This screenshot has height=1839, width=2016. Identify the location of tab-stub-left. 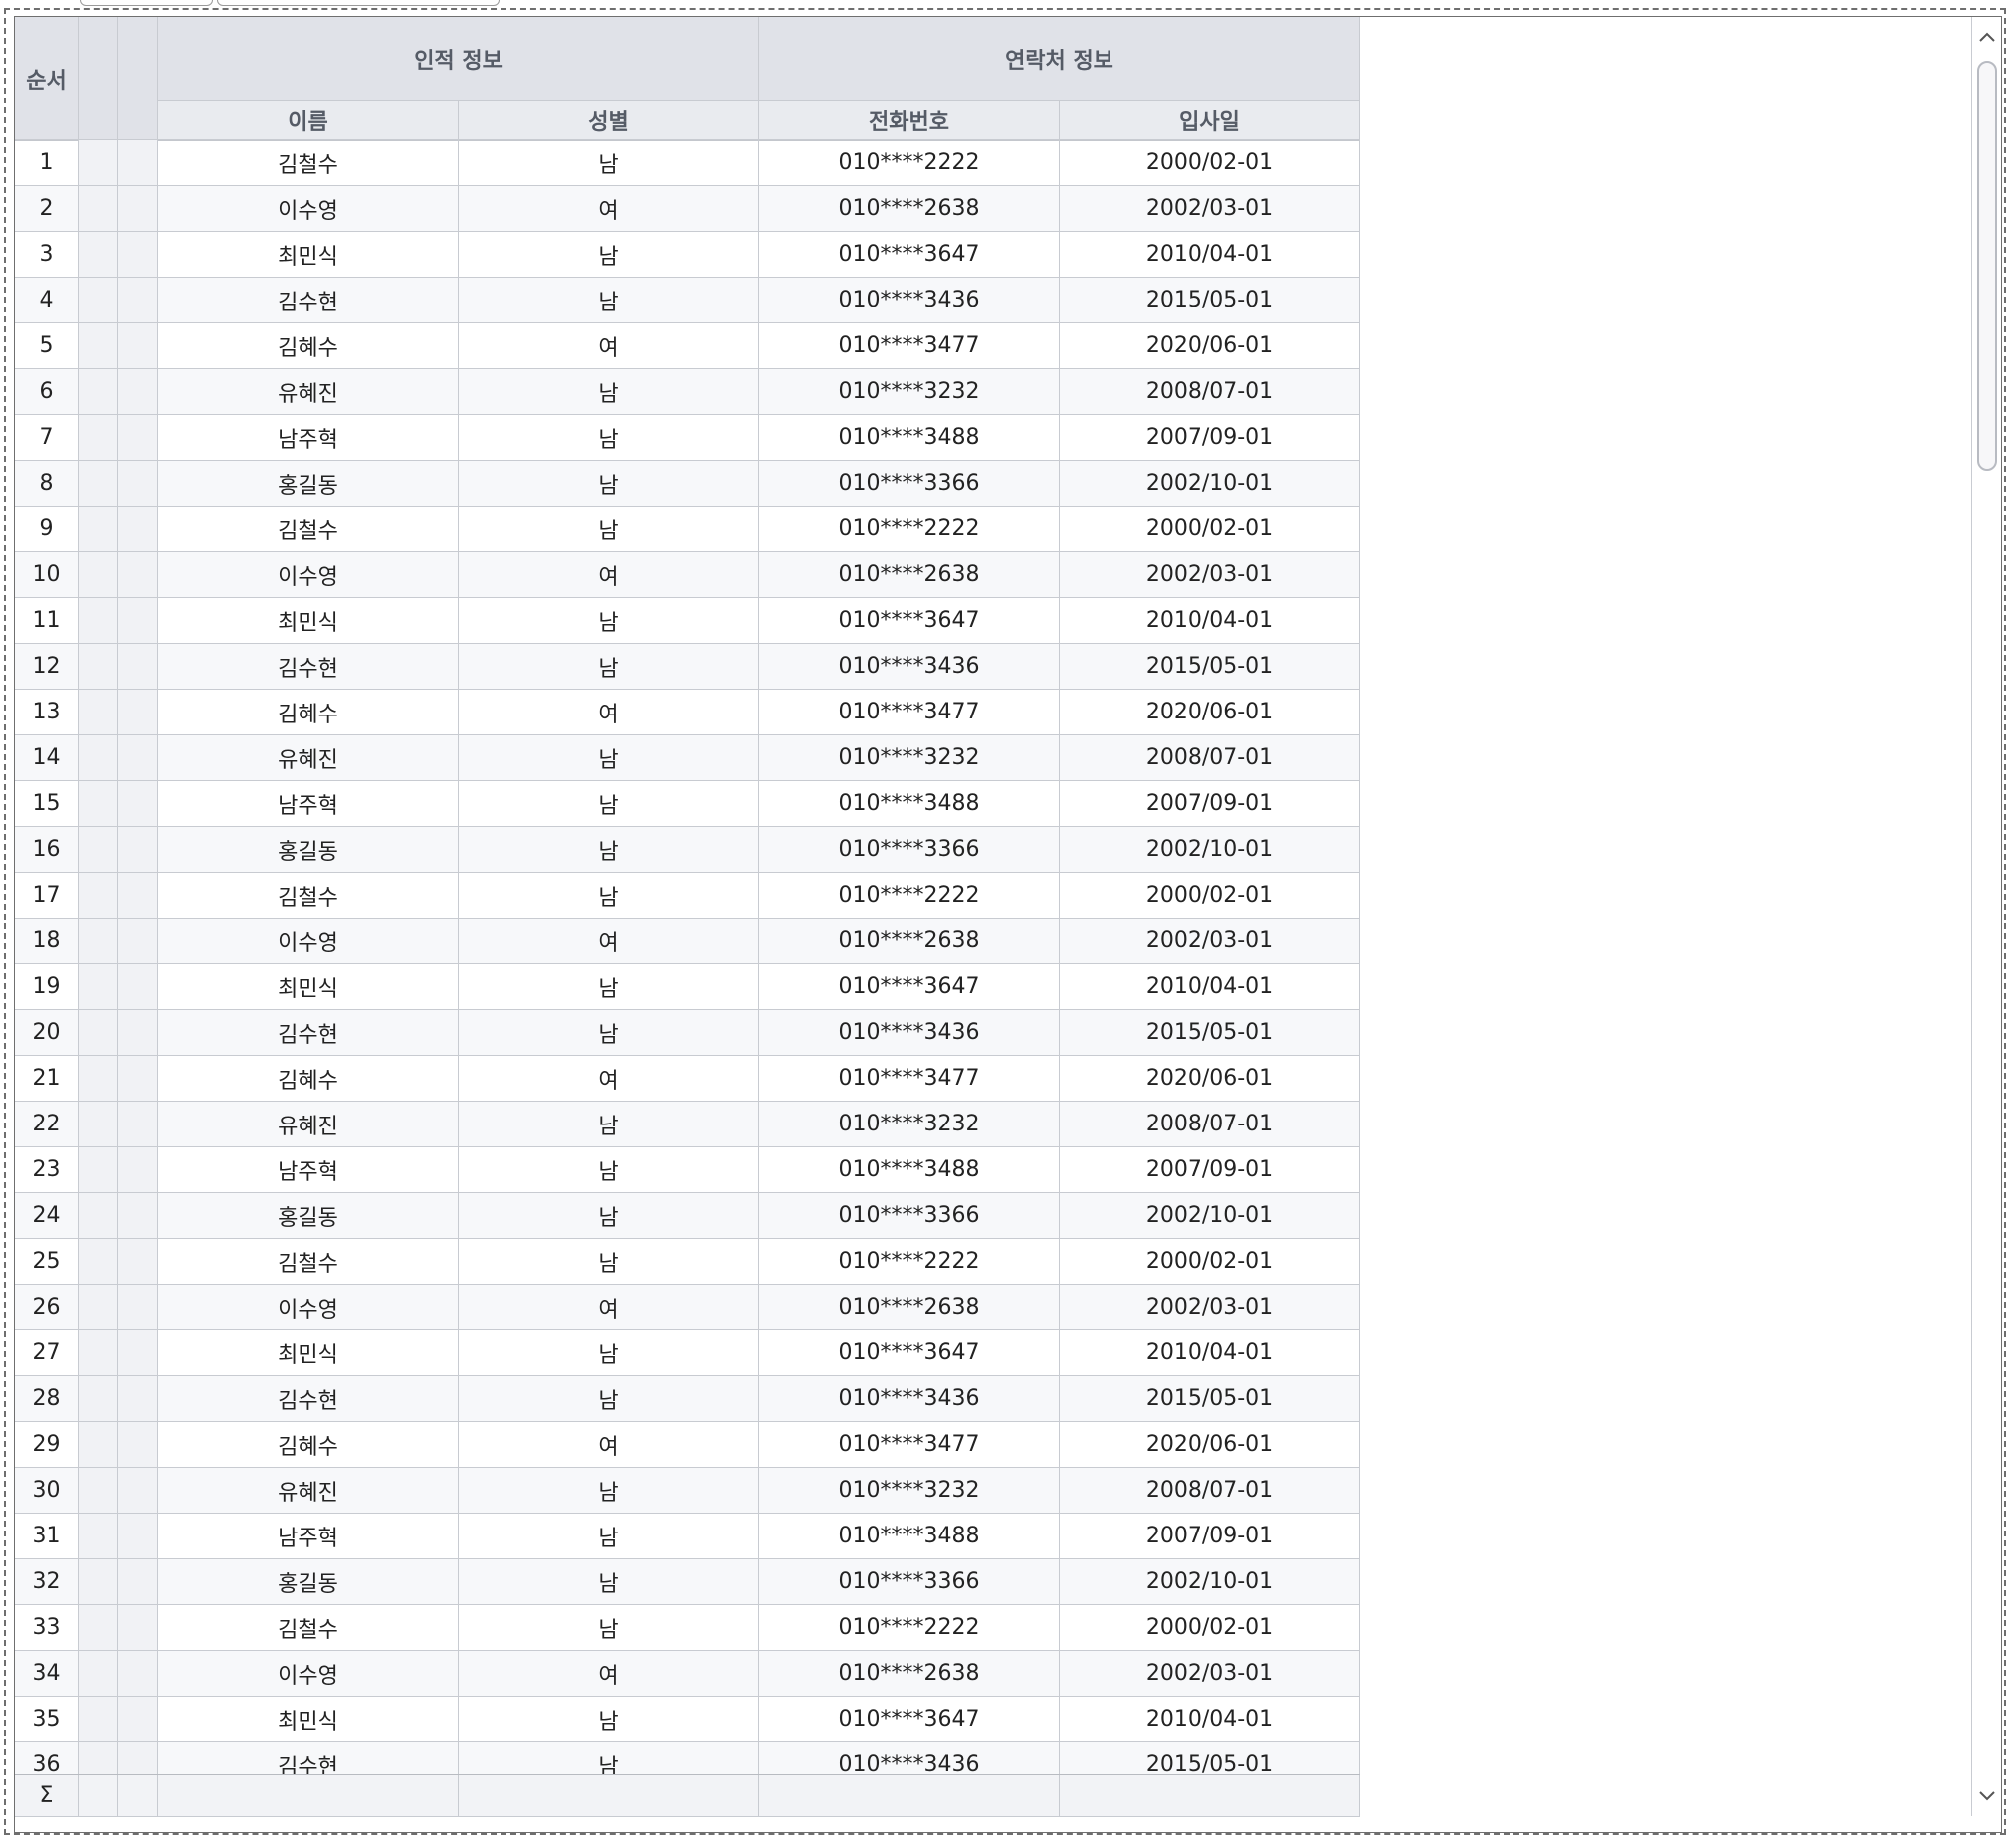
(146, 3).